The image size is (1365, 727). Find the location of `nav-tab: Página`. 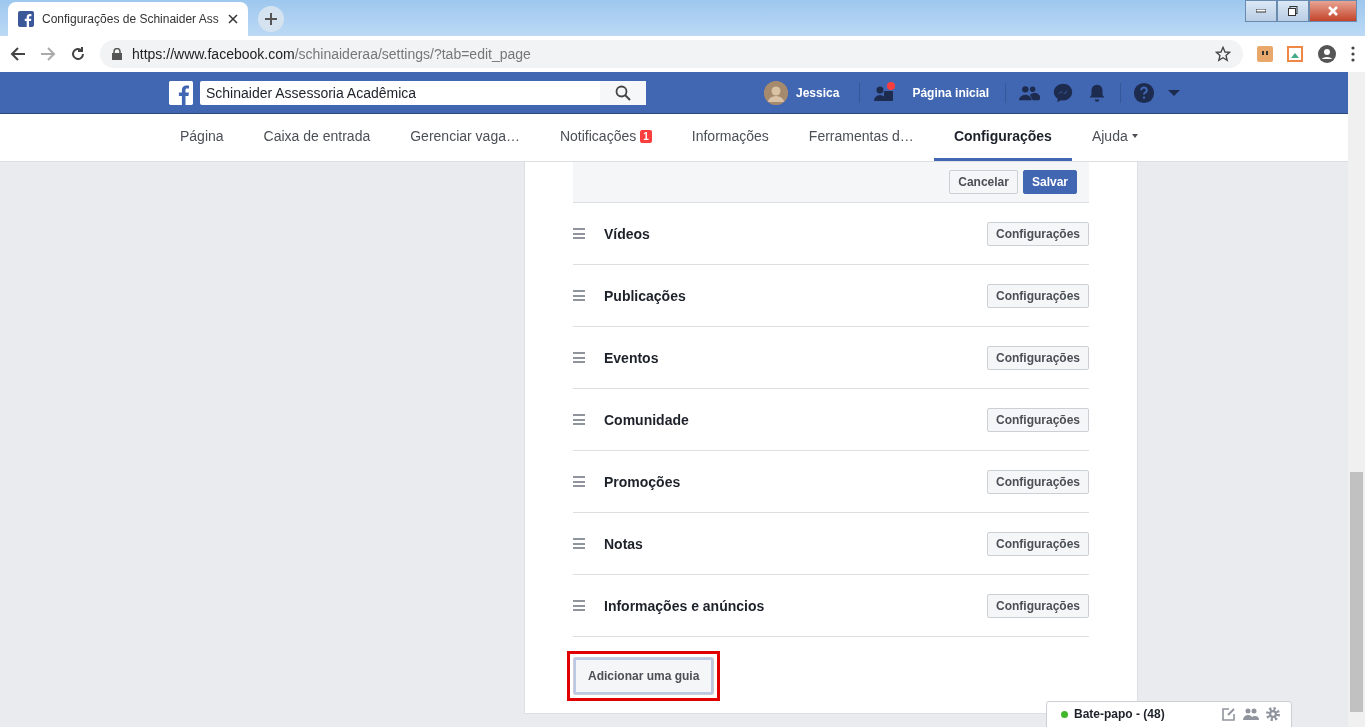

nav-tab: Página is located at coordinates (202, 137).